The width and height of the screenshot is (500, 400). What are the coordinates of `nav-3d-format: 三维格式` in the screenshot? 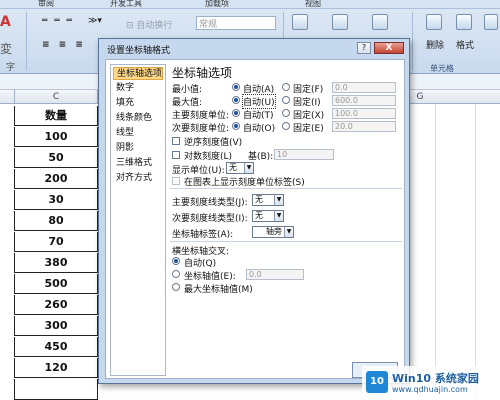 It's located at (138, 163).